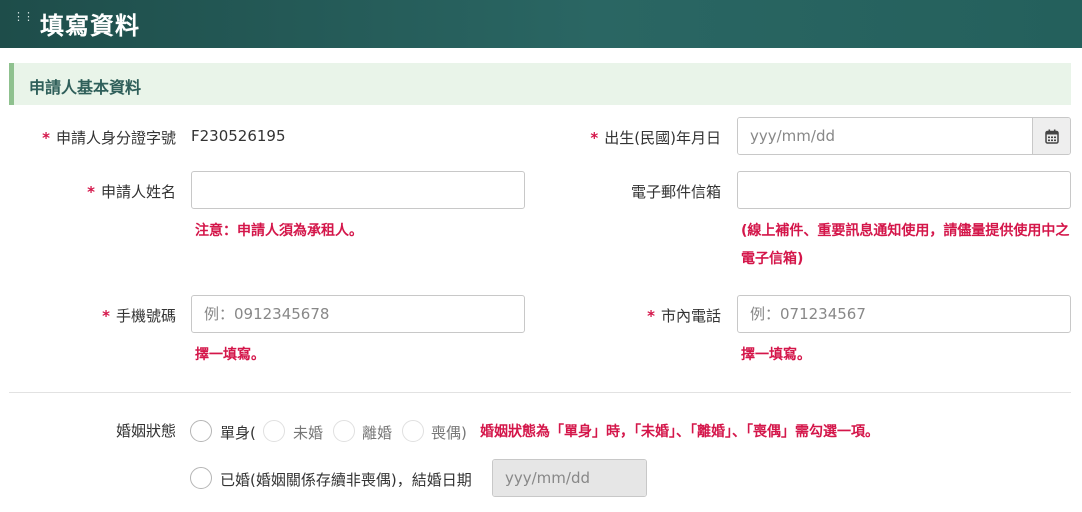  Describe the element at coordinates (358, 314) in the screenshot. I see `mobile-input` at that location.